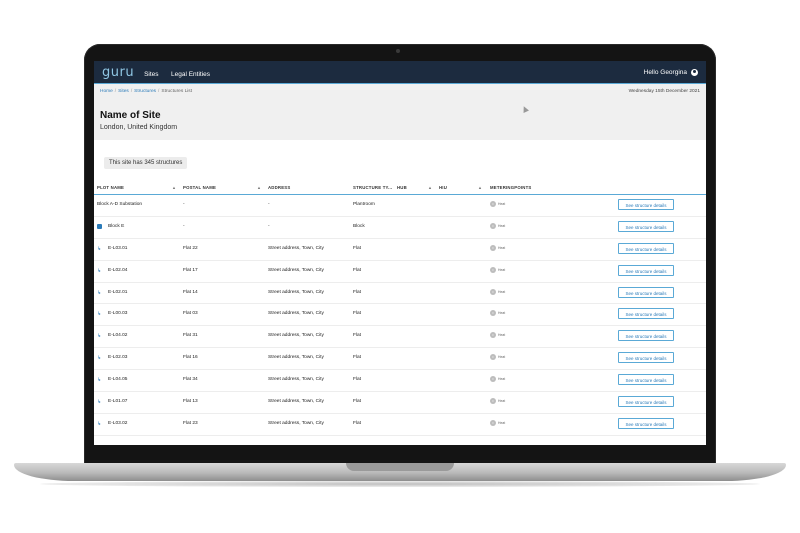  Describe the element at coordinates (177, 91) in the screenshot. I see `breadcrumb-current: Structures List` at that location.